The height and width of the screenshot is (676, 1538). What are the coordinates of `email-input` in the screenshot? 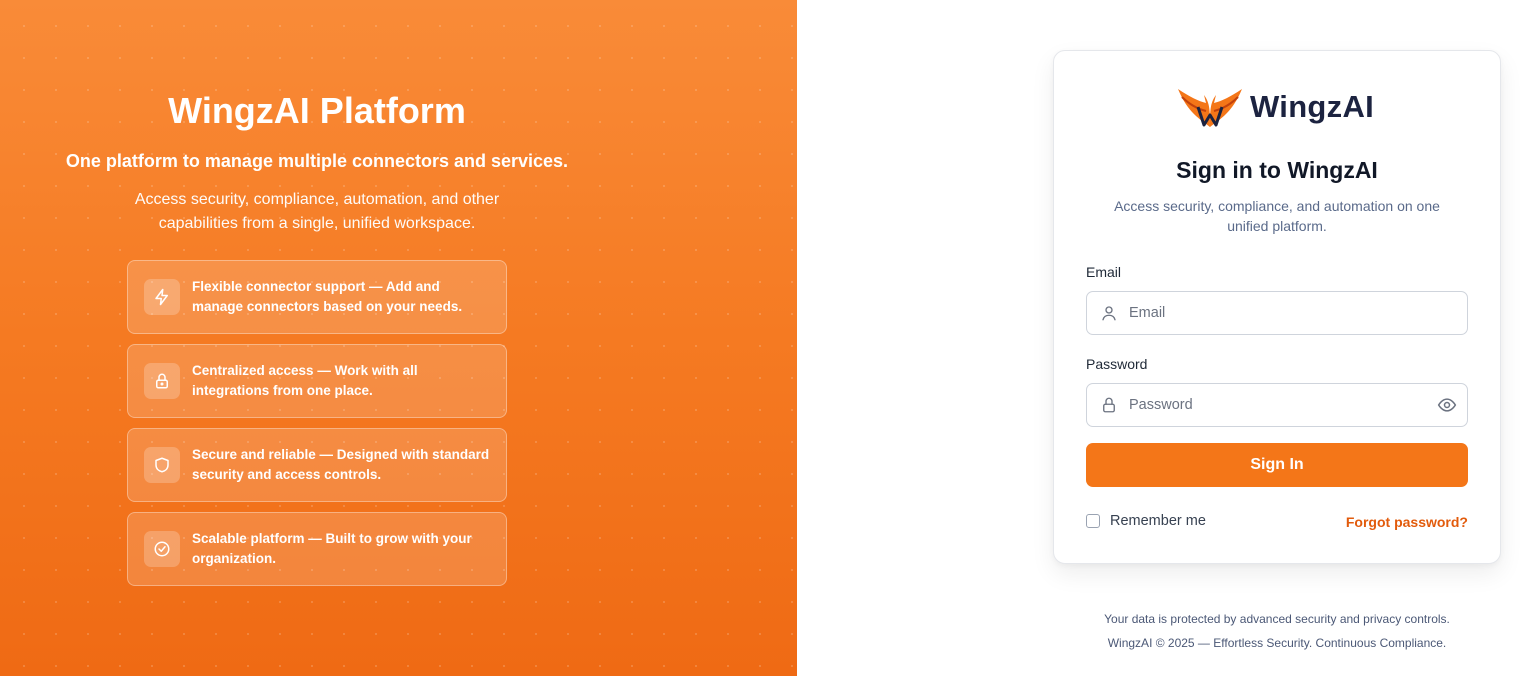 It's located at (1298, 313).